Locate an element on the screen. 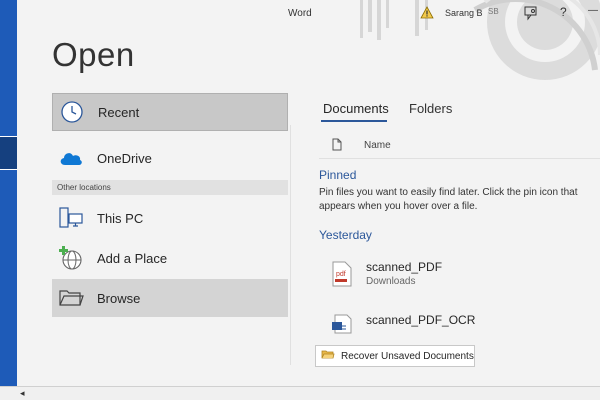  word-file-icon is located at coordinates (342, 326).